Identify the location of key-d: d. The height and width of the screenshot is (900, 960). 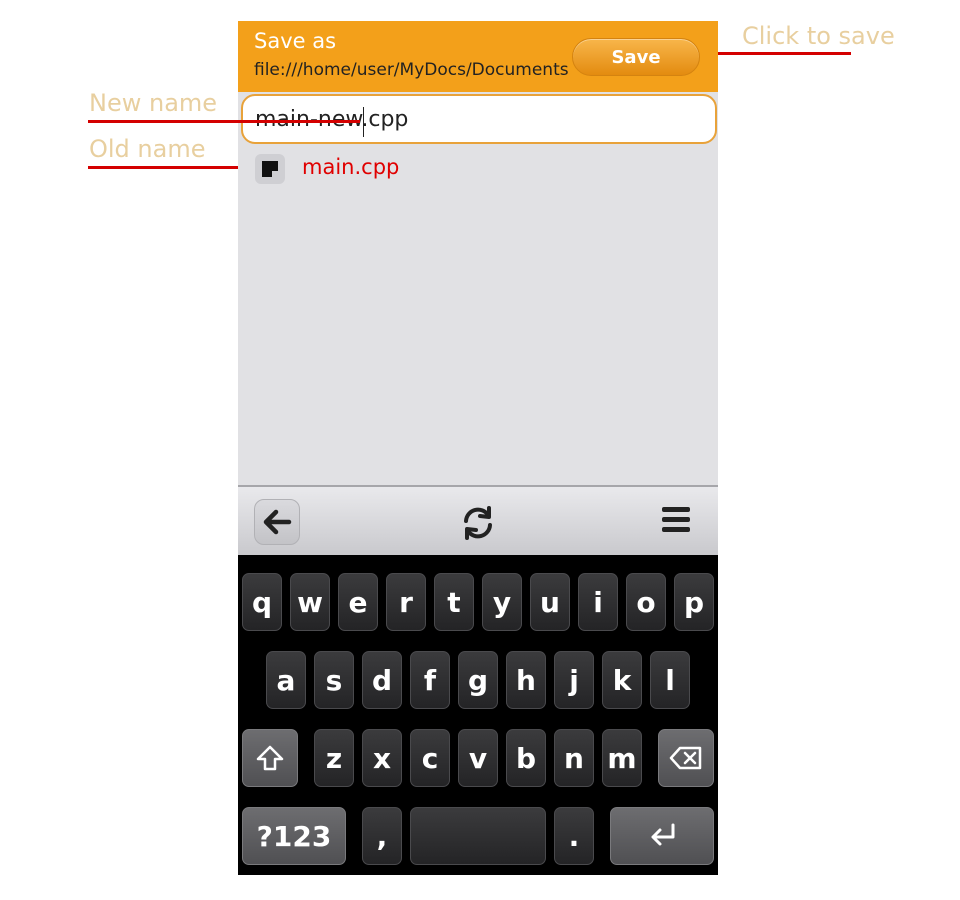
(382, 680).